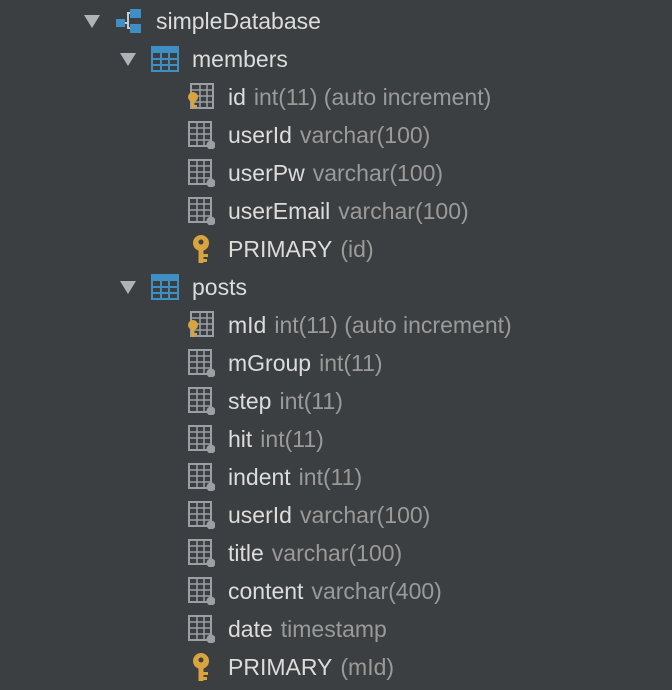  Describe the element at coordinates (246, 552) in the screenshot. I see `column-name: title` at that location.